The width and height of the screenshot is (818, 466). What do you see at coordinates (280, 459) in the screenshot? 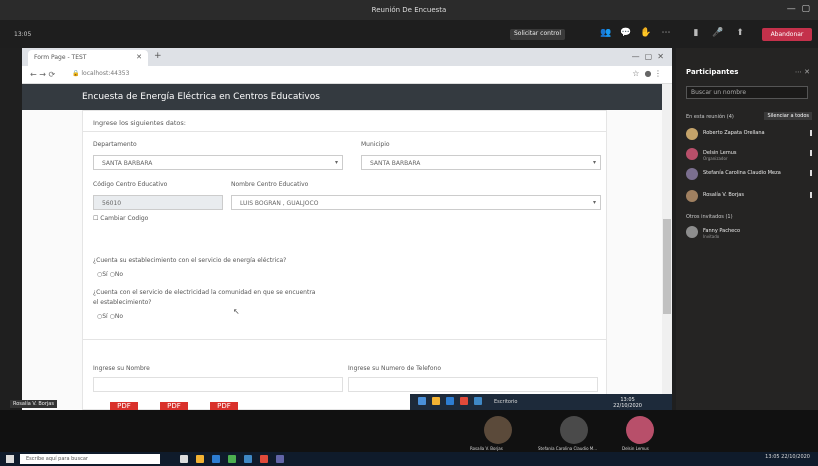
I see `teams-icon` at bounding box center [280, 459].